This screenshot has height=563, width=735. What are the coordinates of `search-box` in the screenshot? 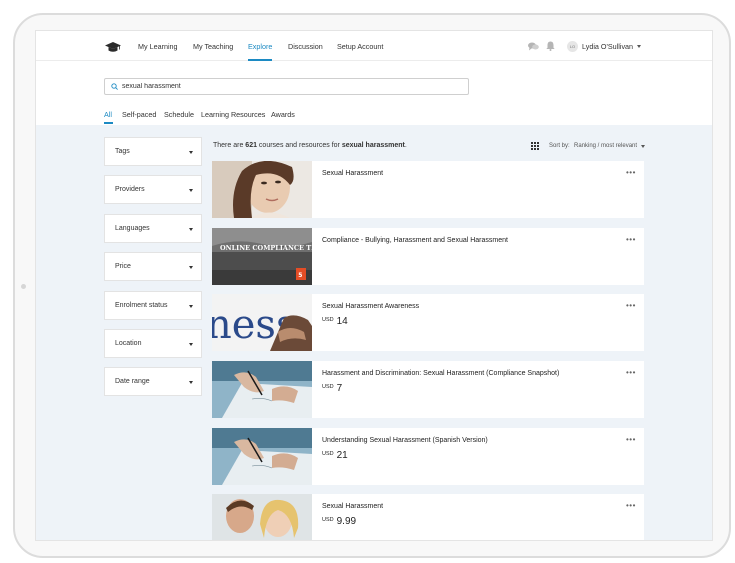 It's located at (286, 86).